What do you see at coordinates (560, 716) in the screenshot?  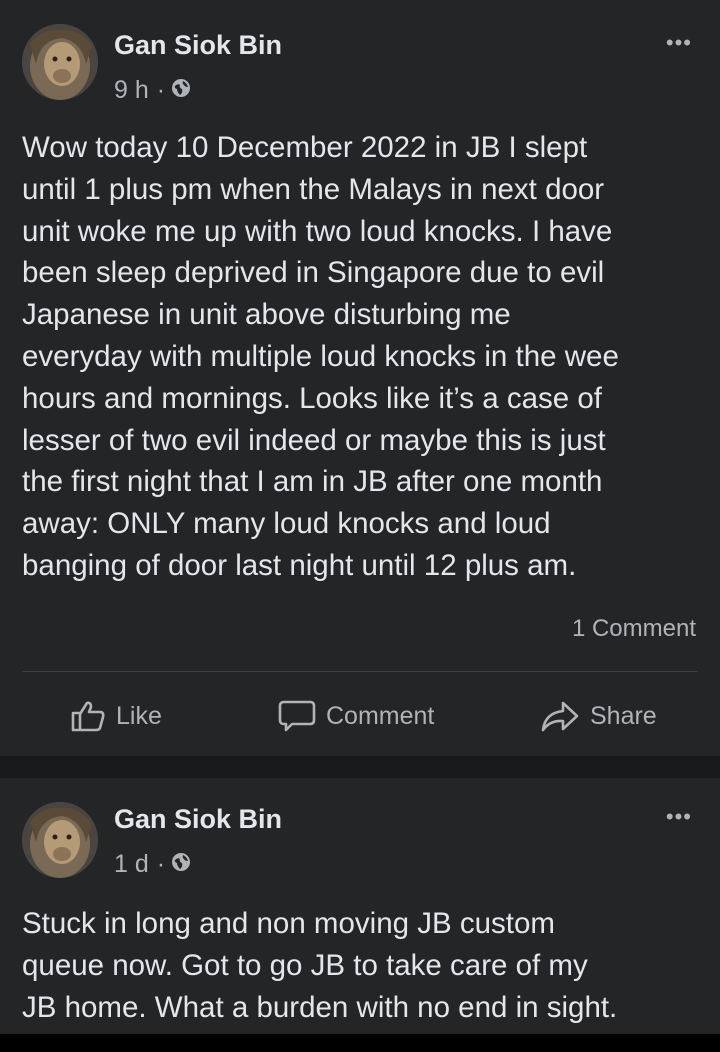 I see `share-arrow-icon` at bounding box center [560, 716].